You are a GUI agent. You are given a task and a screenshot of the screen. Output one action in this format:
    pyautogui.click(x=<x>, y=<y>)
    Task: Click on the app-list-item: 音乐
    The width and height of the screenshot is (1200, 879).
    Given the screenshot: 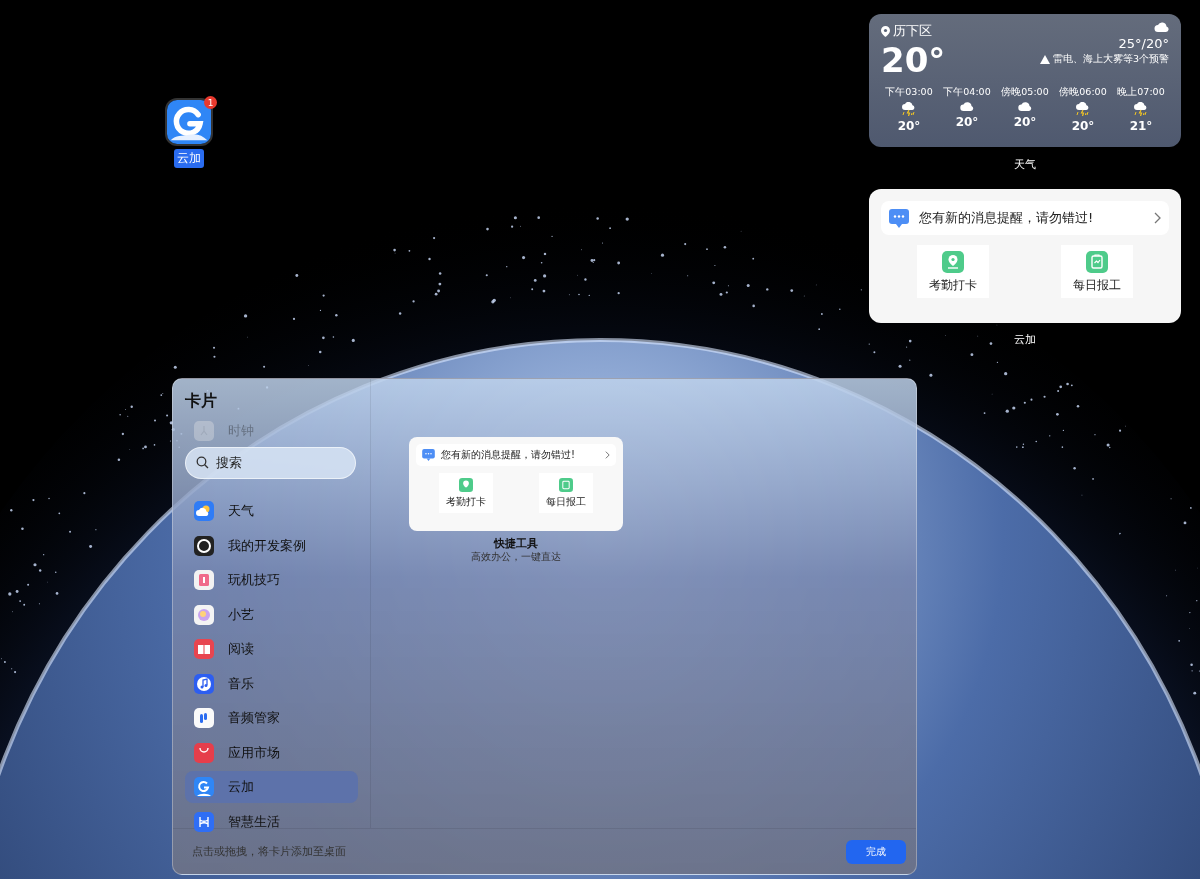 What is the action you would take?
    pyautogui.click(x=271, y=683)
    